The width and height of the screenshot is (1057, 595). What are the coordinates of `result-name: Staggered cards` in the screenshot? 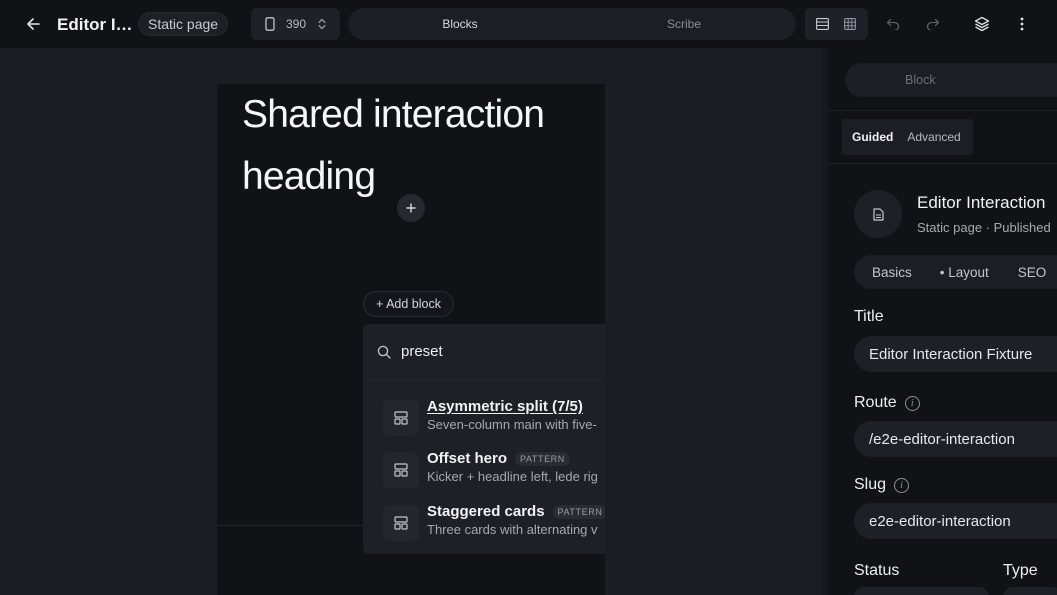 It's located at (486, 511).